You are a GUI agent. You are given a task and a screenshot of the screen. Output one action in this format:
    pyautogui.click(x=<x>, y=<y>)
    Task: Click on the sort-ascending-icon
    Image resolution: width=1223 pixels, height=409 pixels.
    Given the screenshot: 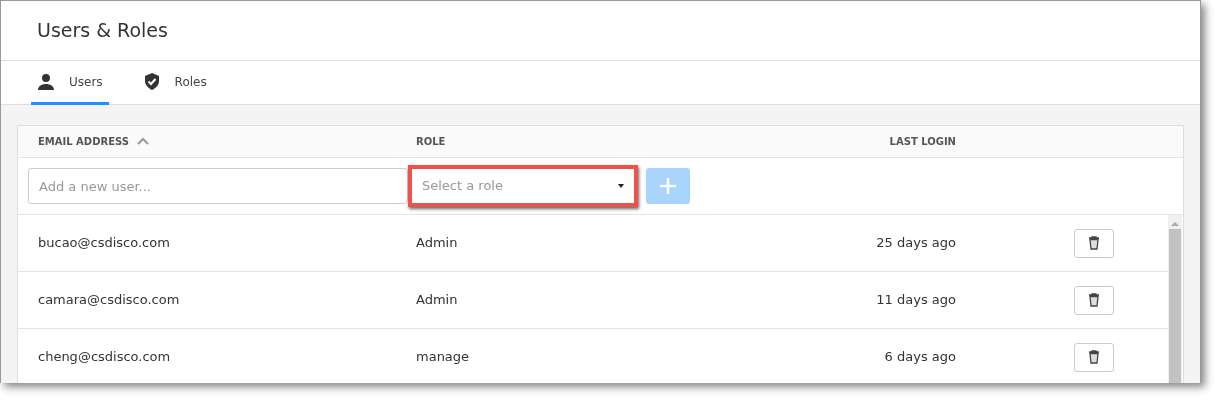 What is the action you would take?
    pyautogui.click(x=142, y=141)
    